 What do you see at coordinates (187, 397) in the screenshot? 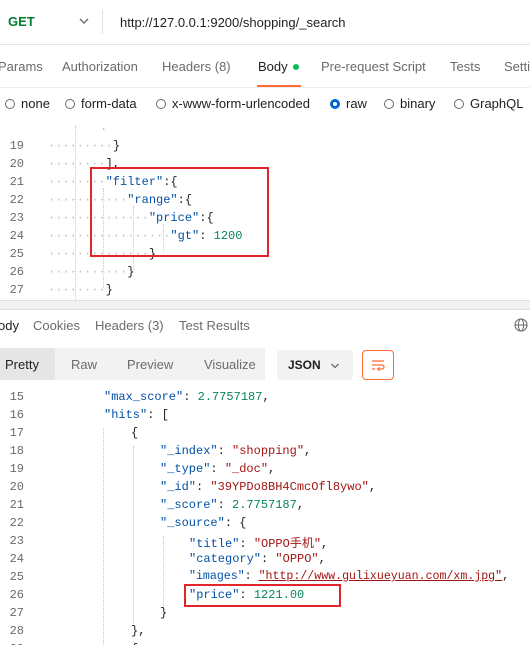
I see `code-line: "max_score": 2.7757187,` at bounding box center [187, 397].